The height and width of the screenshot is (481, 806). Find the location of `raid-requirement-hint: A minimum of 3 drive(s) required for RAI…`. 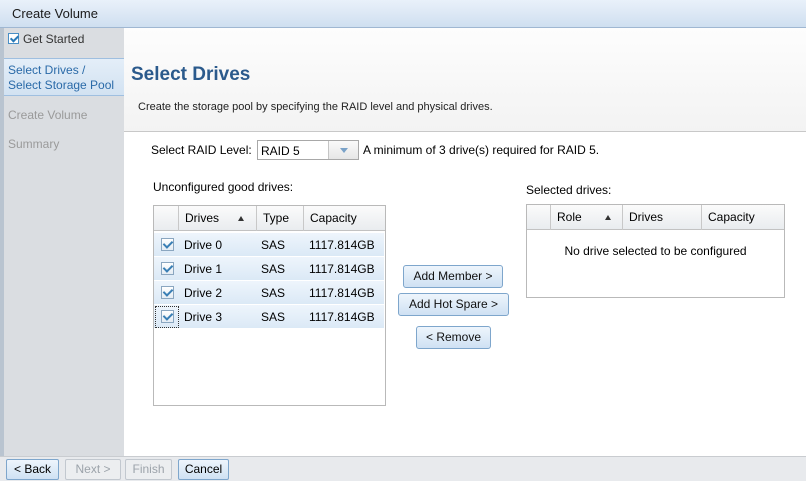

raid-requirement-hint: A minimum of 3 drive(s) required for RAI… is located at coordinates (481, 150).